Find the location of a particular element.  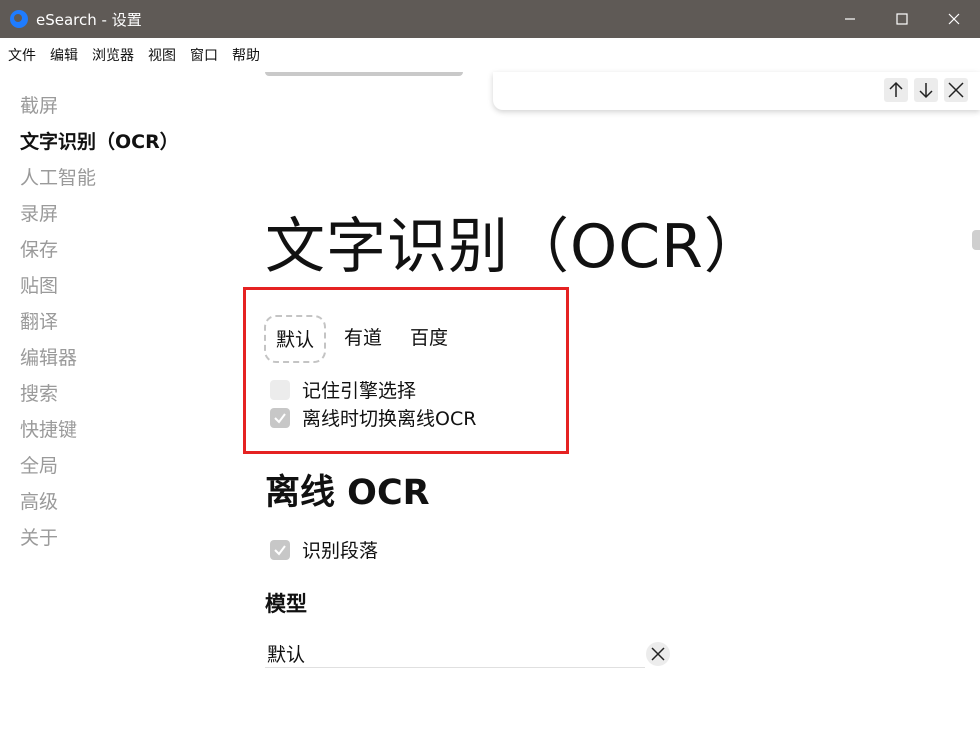

window-title: eSearch - 设置 is located at coordinates (89, 19).